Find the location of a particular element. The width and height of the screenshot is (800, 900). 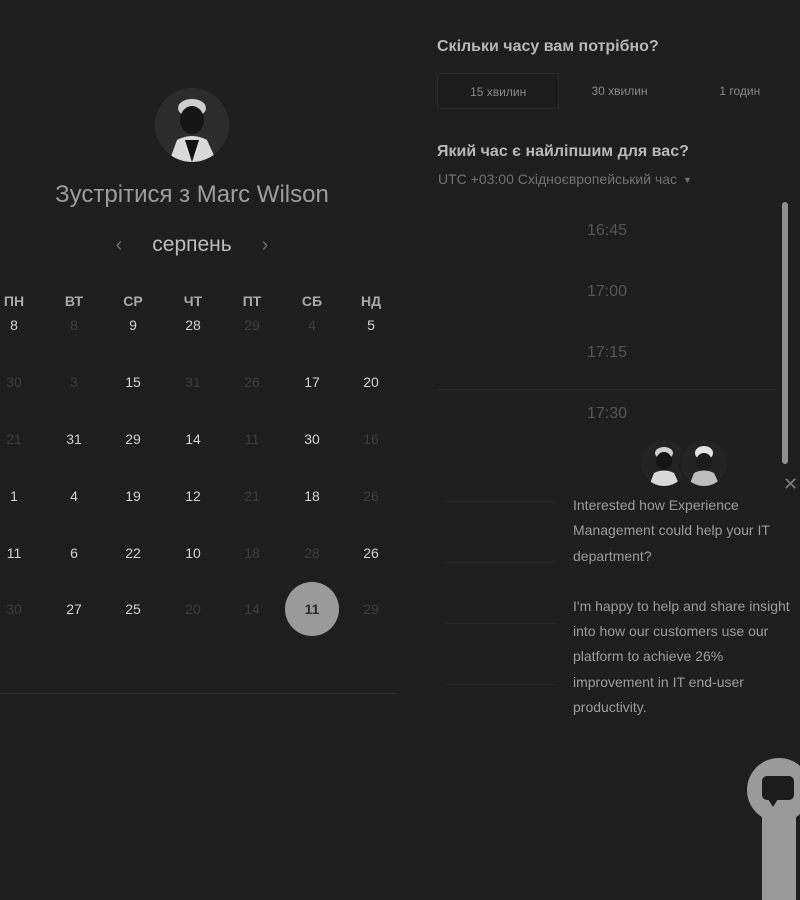

time-slot: 17:30 is located at coordinates (607, 414).